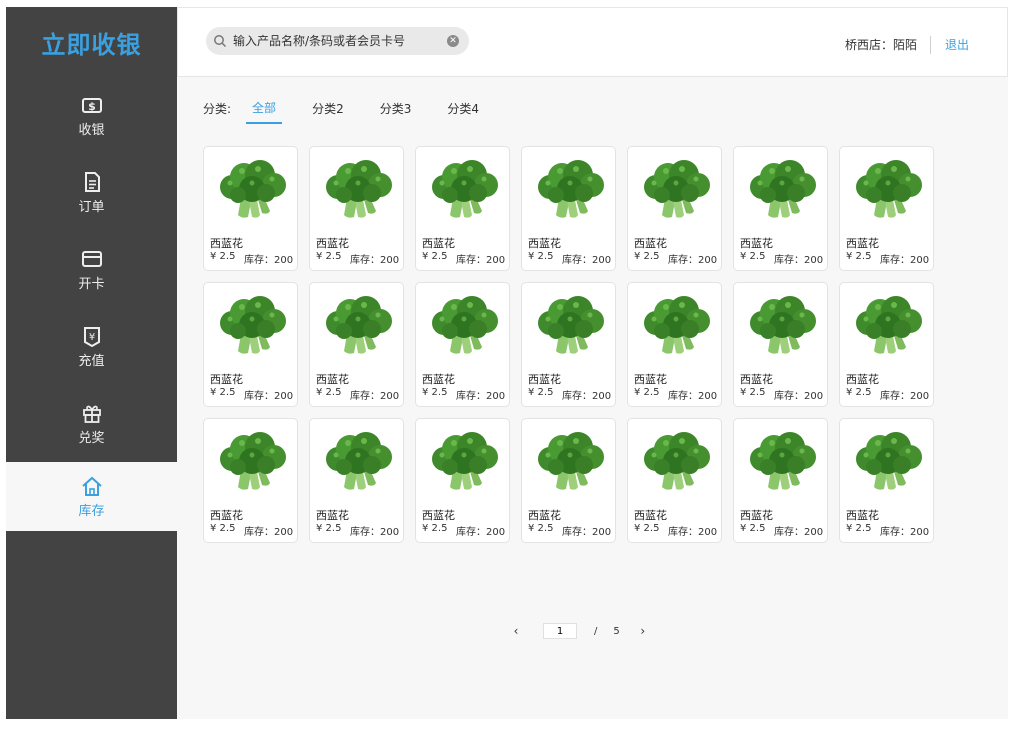 The image size is (1015, 735). Describe the element at coordinates (957, 44) in the screenshot. I see `logout-link: 退出` at that location.